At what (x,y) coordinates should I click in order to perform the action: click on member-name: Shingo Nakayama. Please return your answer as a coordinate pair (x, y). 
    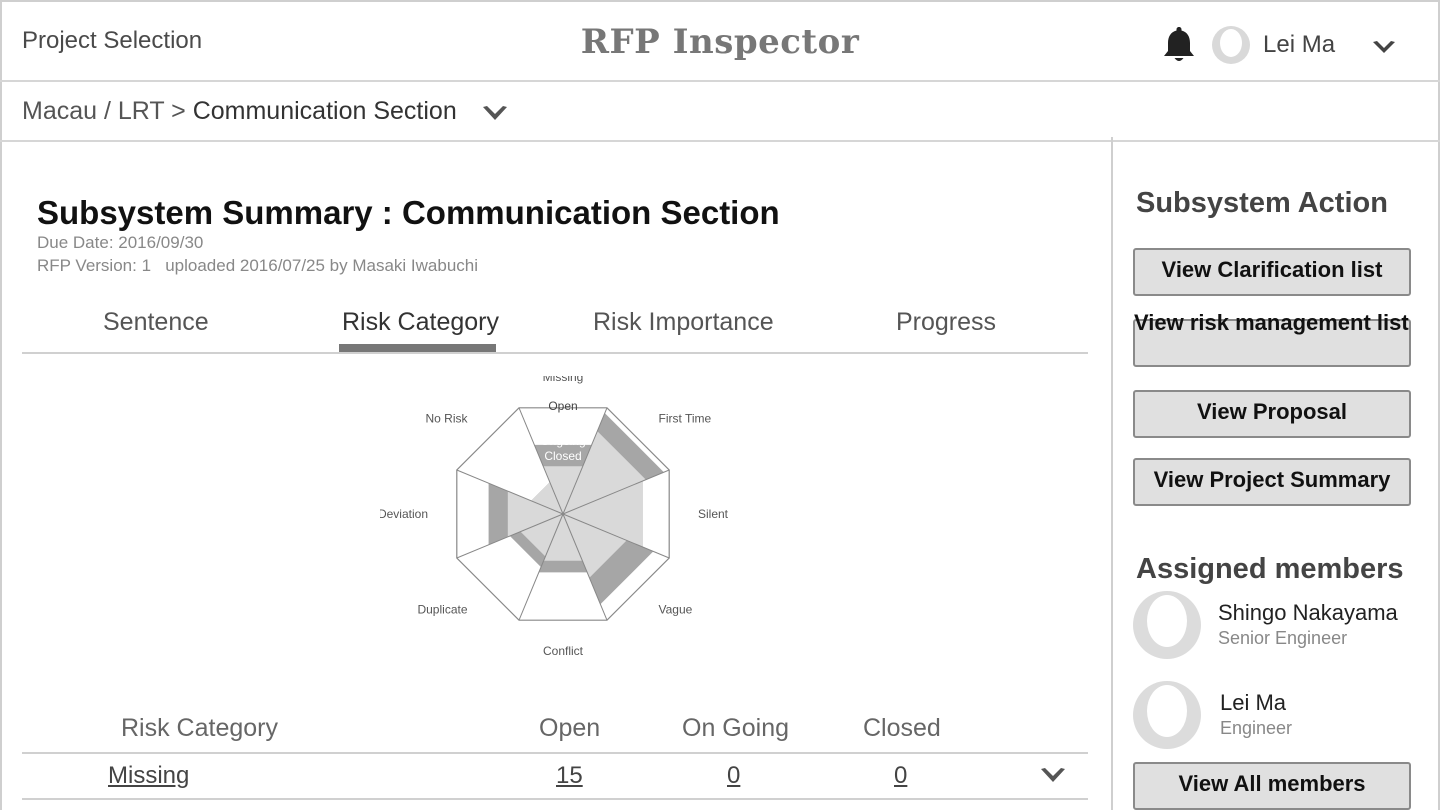
    Looking at the image, I should click on (1308, 613).